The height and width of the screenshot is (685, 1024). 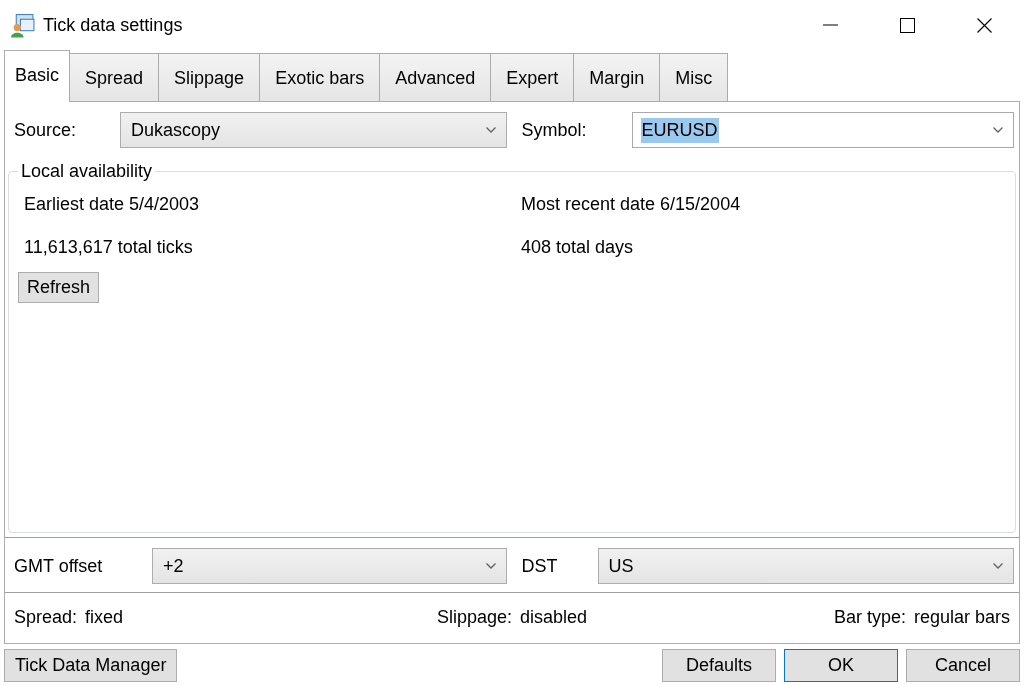 What do you see at coordinates (46, 617) in the screenshot?
I see `summary-label: Spread:` at bounding box center [46, 617].